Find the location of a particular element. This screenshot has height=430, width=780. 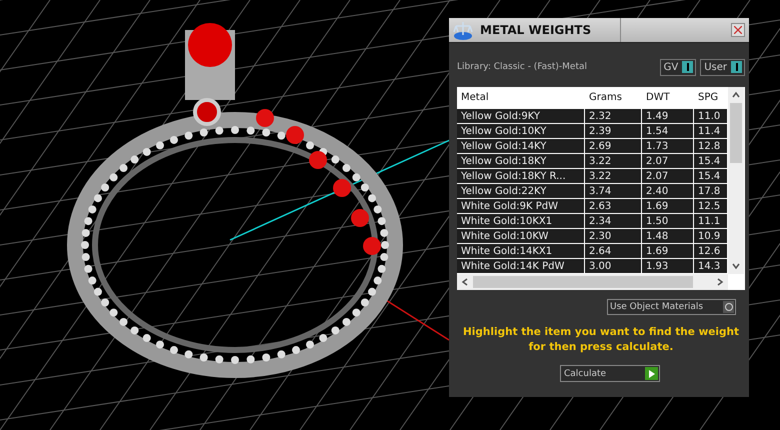

table-cell: Yellow Gold:10KY is located at coordinates (521, 131).